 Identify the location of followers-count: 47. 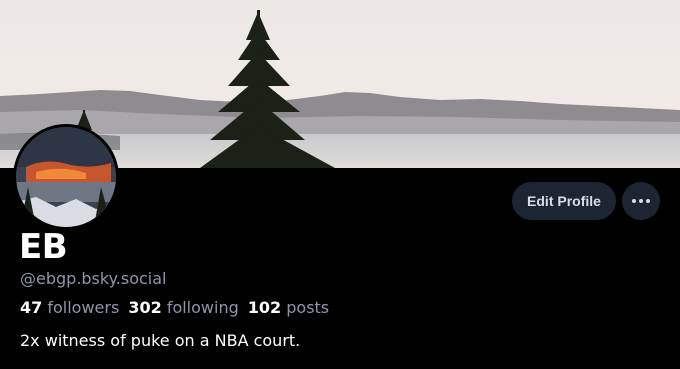
(31, 307).